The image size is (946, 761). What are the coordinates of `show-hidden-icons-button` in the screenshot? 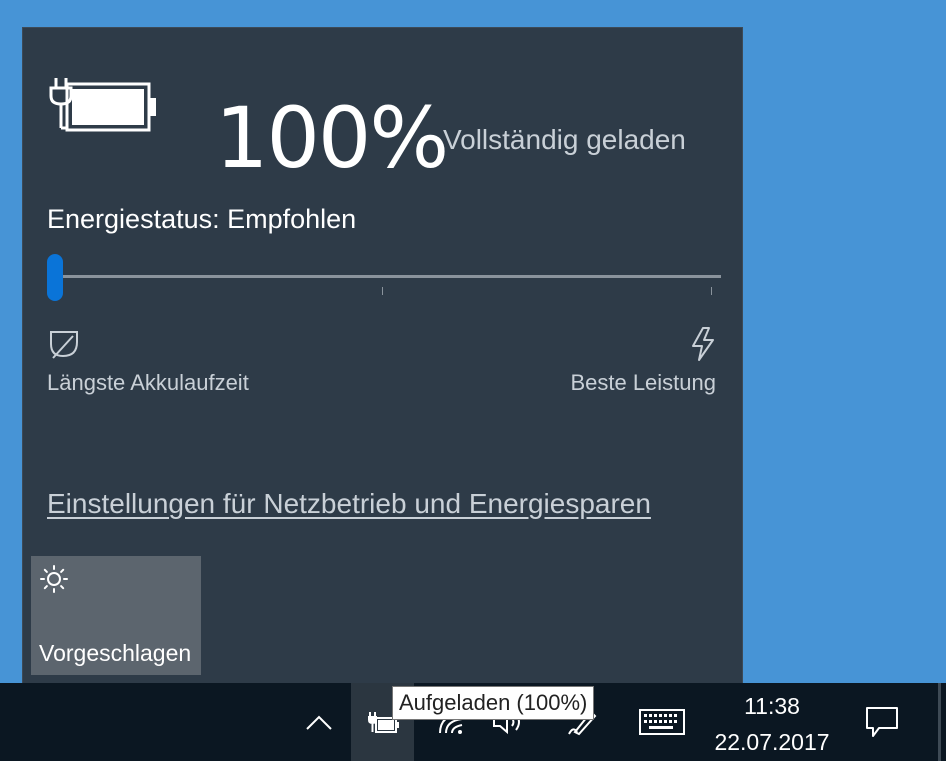 It's located at (319, 722).